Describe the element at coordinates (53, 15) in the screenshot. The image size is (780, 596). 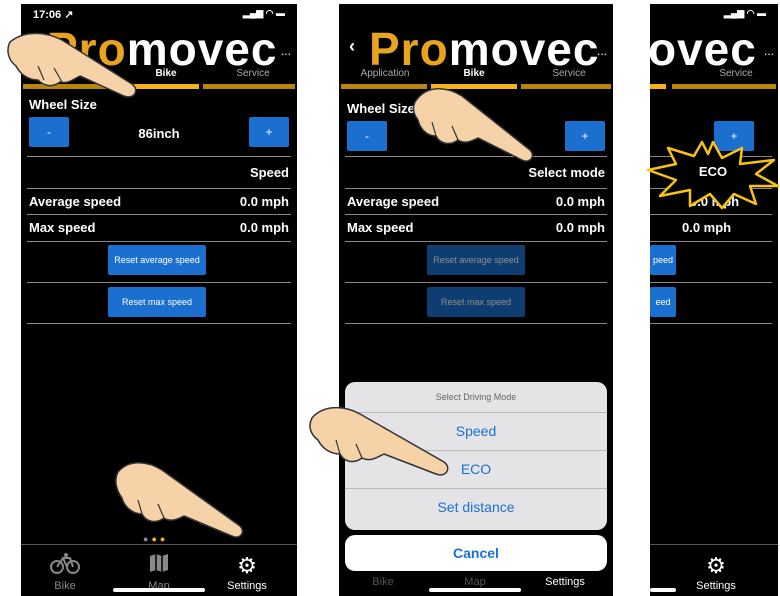
I see `status-time: 17:06 ↗` at that location.